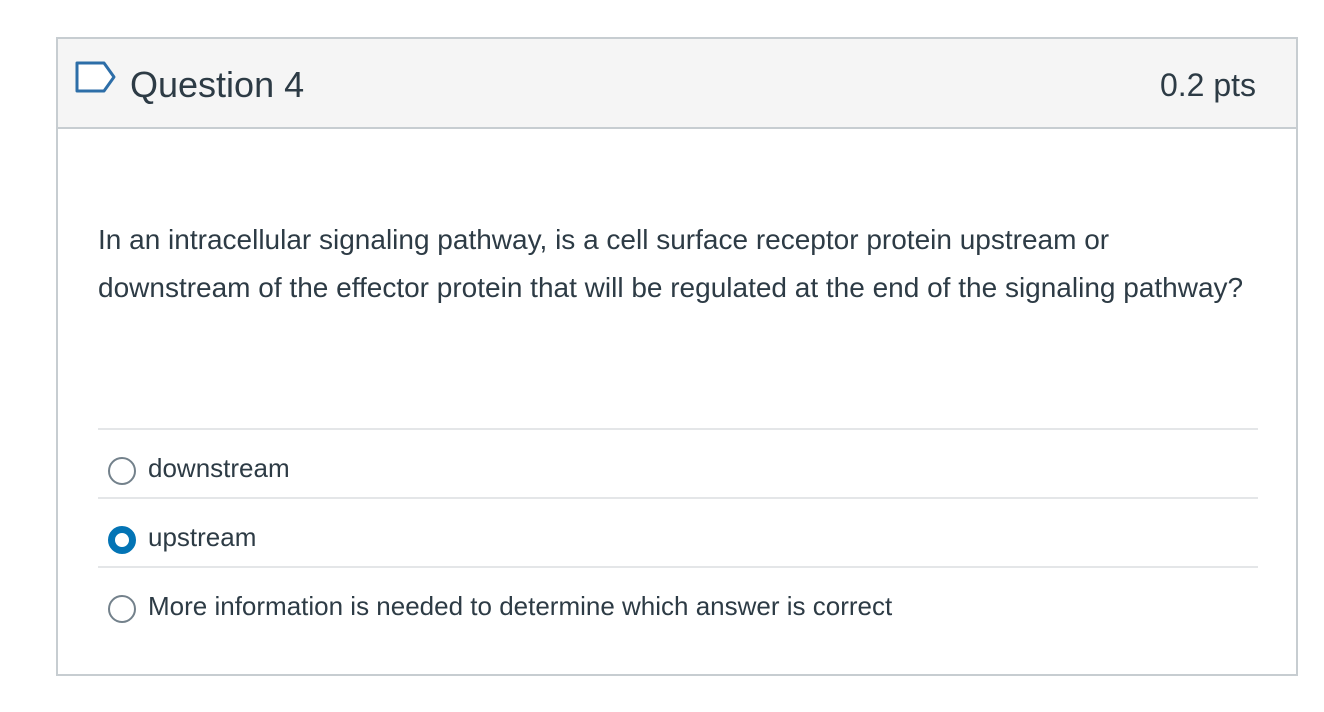 Image resolution: width=1324 pixels, height=712 pixels. I want to click on question-header: Question 4 0.2 pts, so click(677, 84).